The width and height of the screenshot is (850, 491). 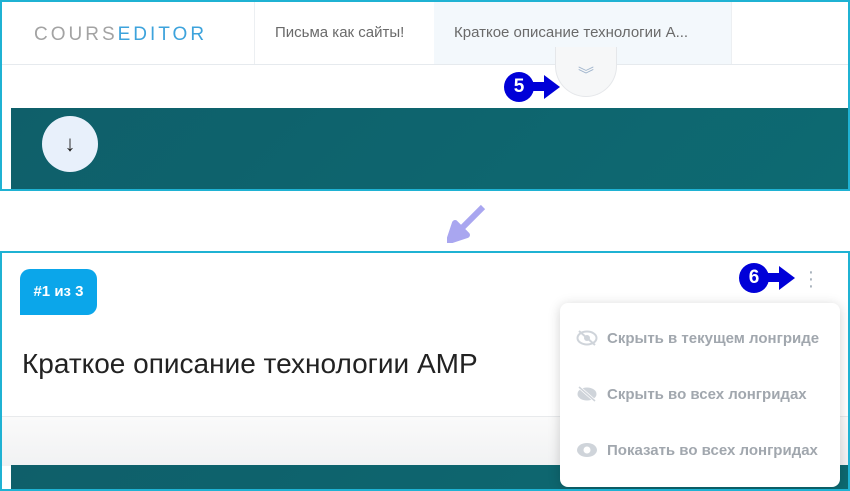 I want to click on annotation-number: 5, so click(x=519, y=86).